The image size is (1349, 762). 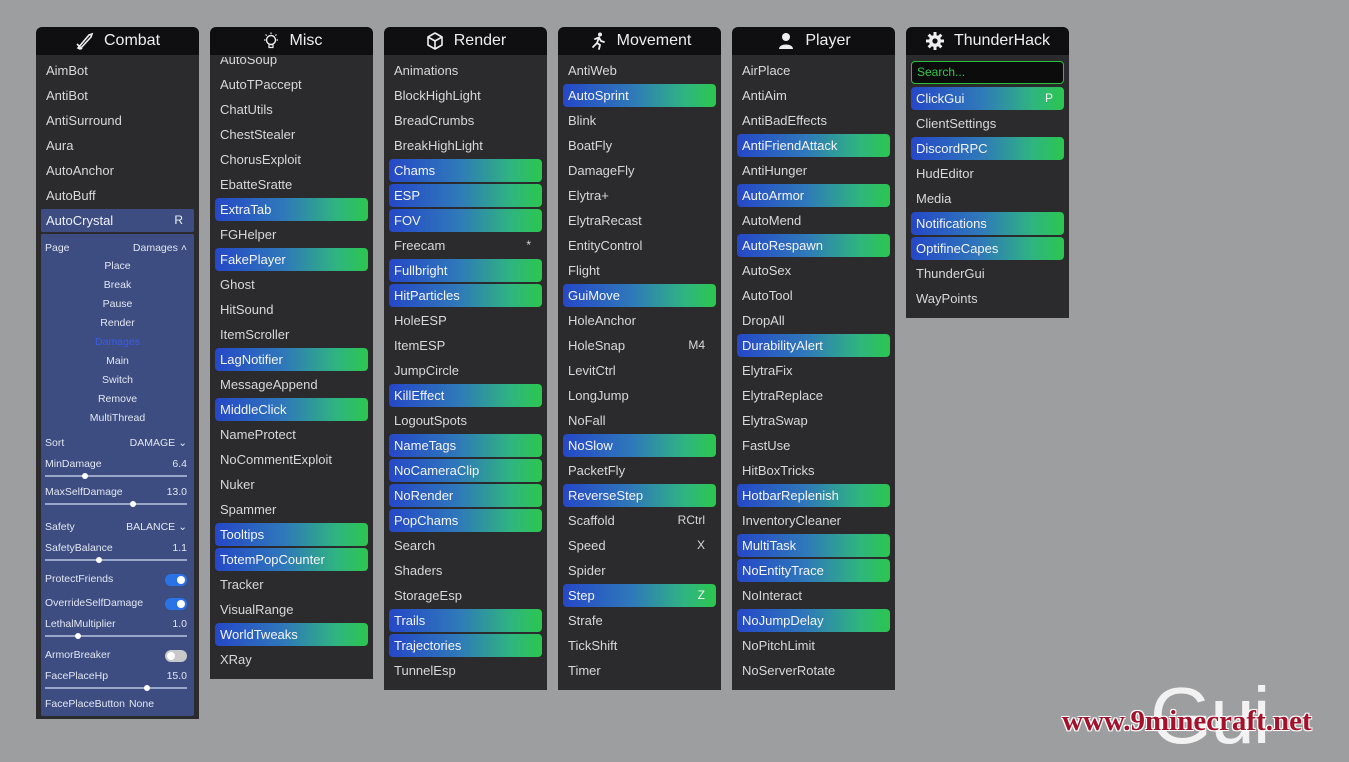 What do you see at coordinates (117, 342) in the screenshot?
I see `page-option-damages: Damages` at bounding box center [117, 342].